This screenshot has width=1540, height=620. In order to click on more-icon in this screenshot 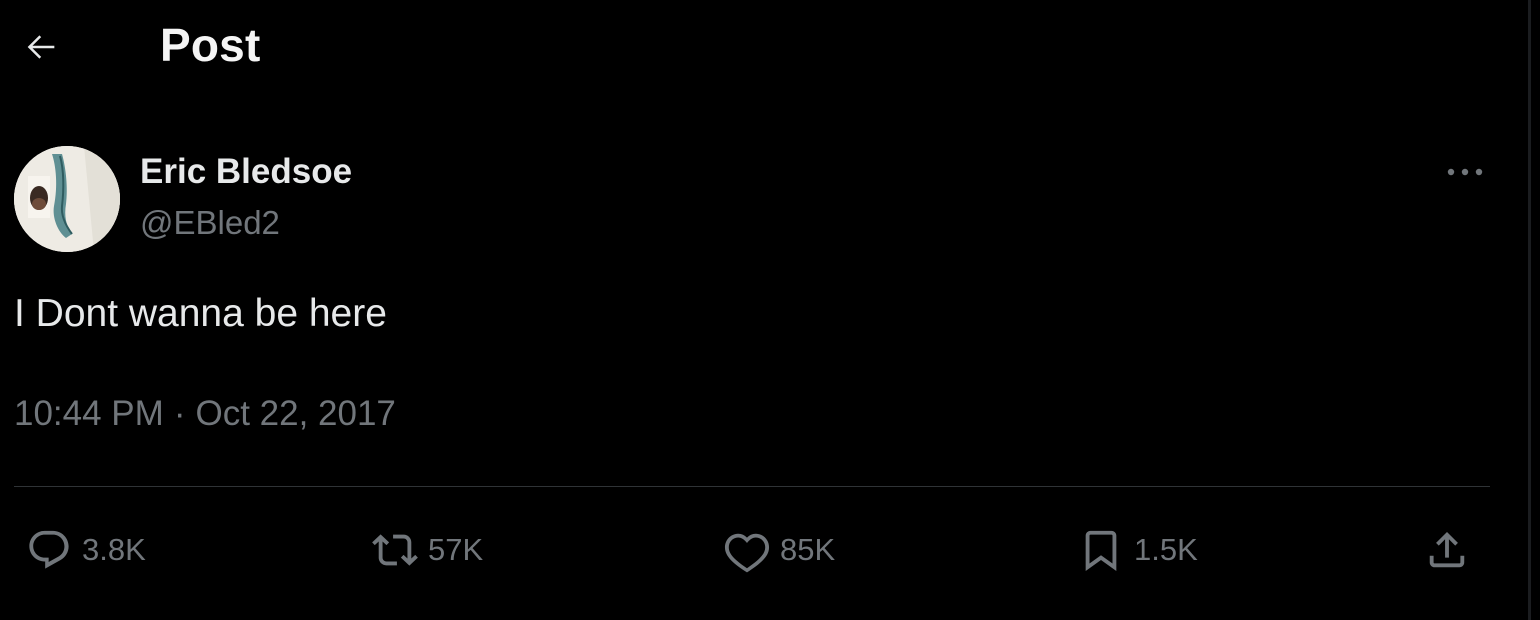, I will do `click(1465, 172)`.